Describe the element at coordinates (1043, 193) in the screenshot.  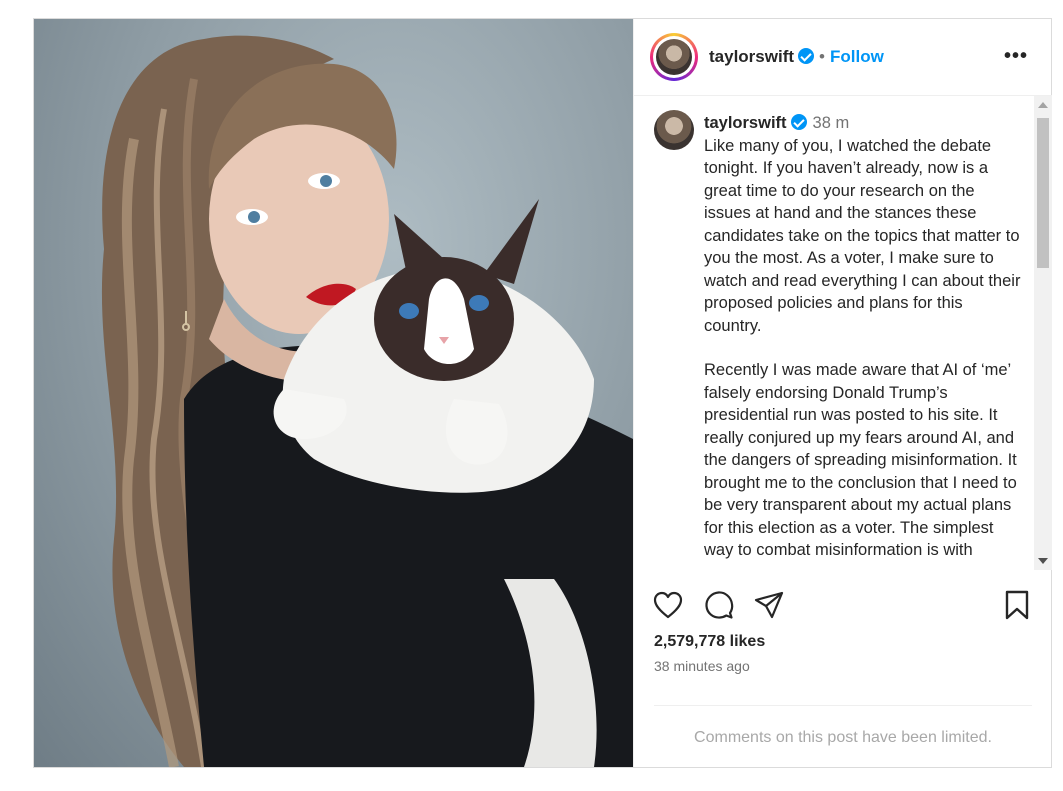
I see `scrollbar-thumb` at that location.